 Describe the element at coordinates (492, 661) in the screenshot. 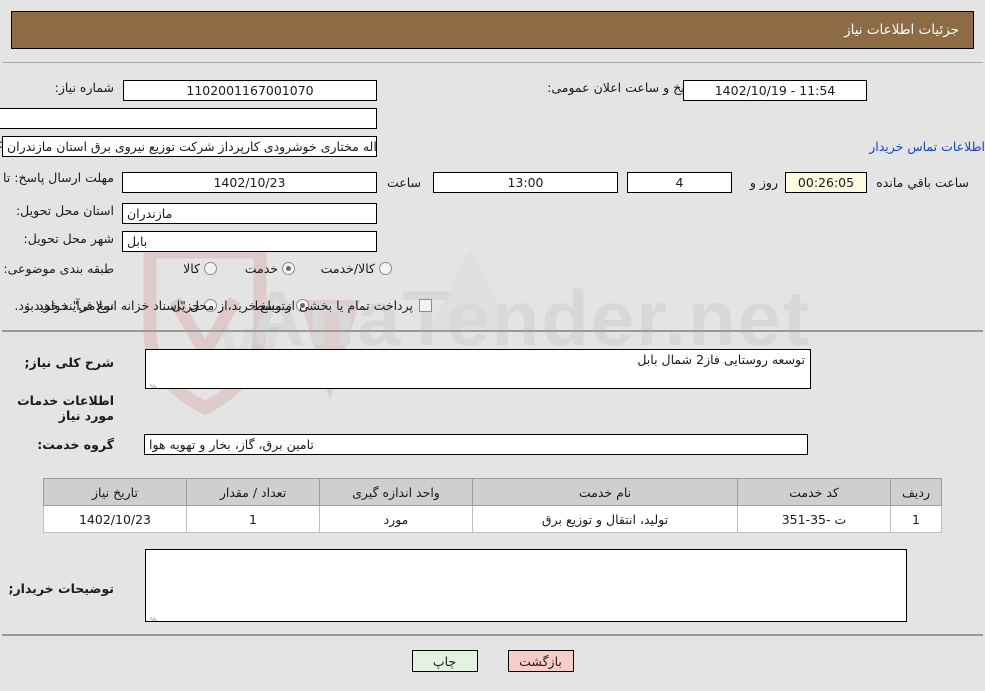

I see `footer-buttons: بازگشت چاپ` at that location.